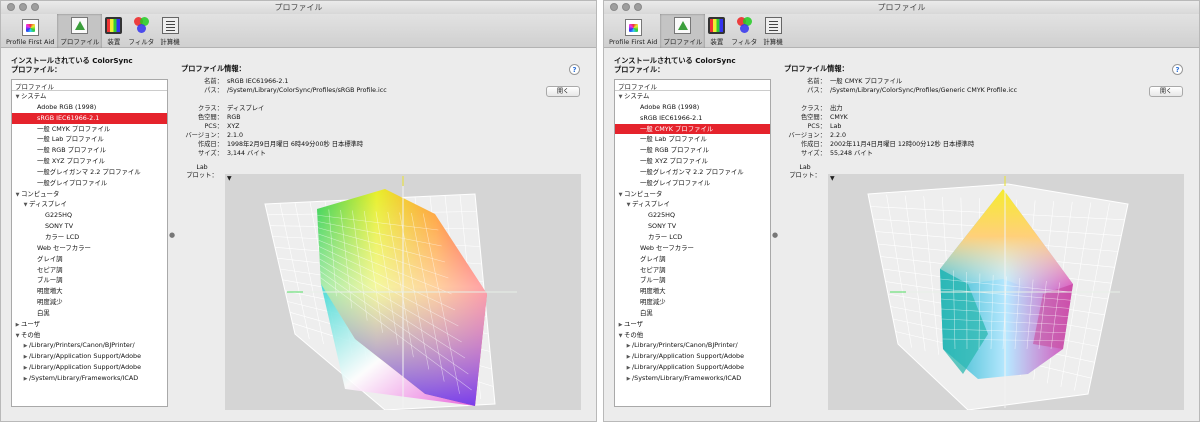 The height and width of the screenshot is (422, 1200). What do you see at coordinates (213, 81) in the screenshot?
I see `info-key: 名前：` at bounding box center [213, 81].